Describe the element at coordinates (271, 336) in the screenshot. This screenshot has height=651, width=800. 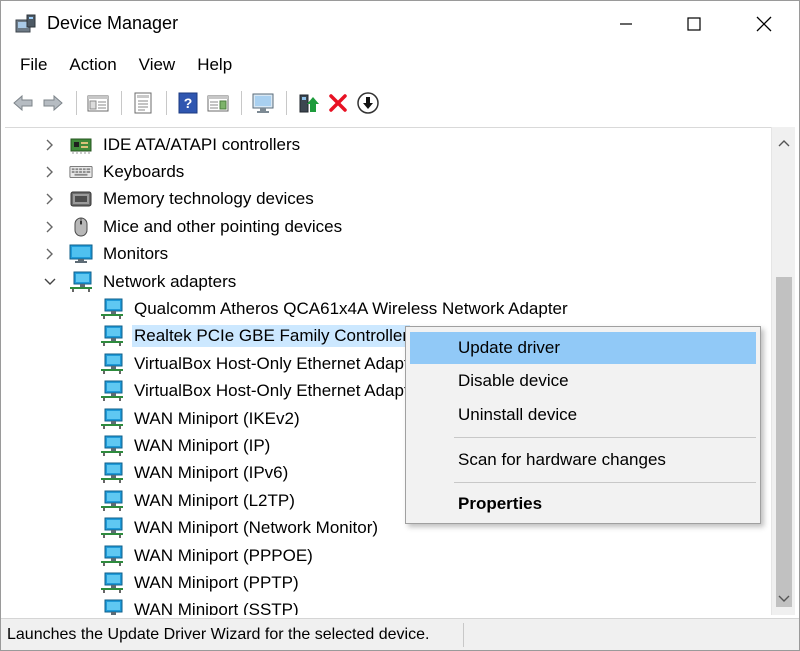
I see `tree-item-label: Realtek PCIe GBE Family Controller` at that location.